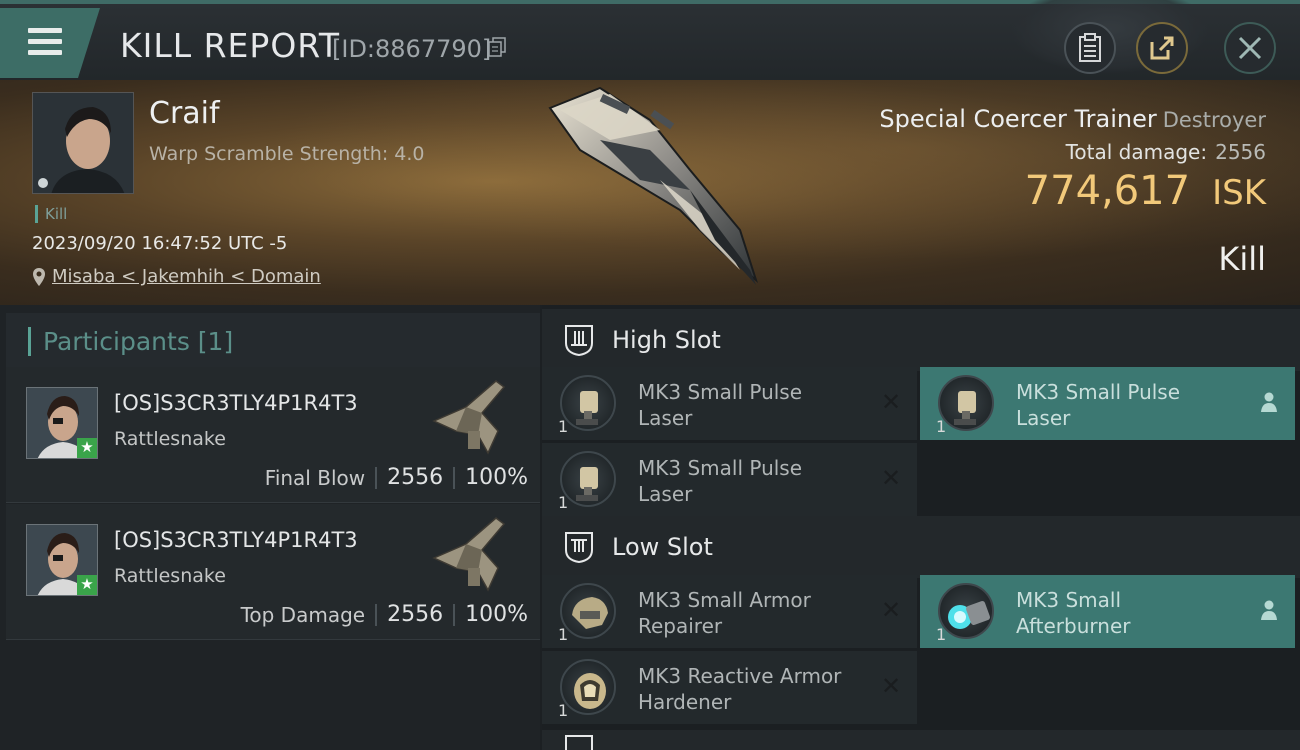 The height and width of the screenshot is (750, 1300). I want to click on low-slot-label: Low Slot, so click(662, 547).